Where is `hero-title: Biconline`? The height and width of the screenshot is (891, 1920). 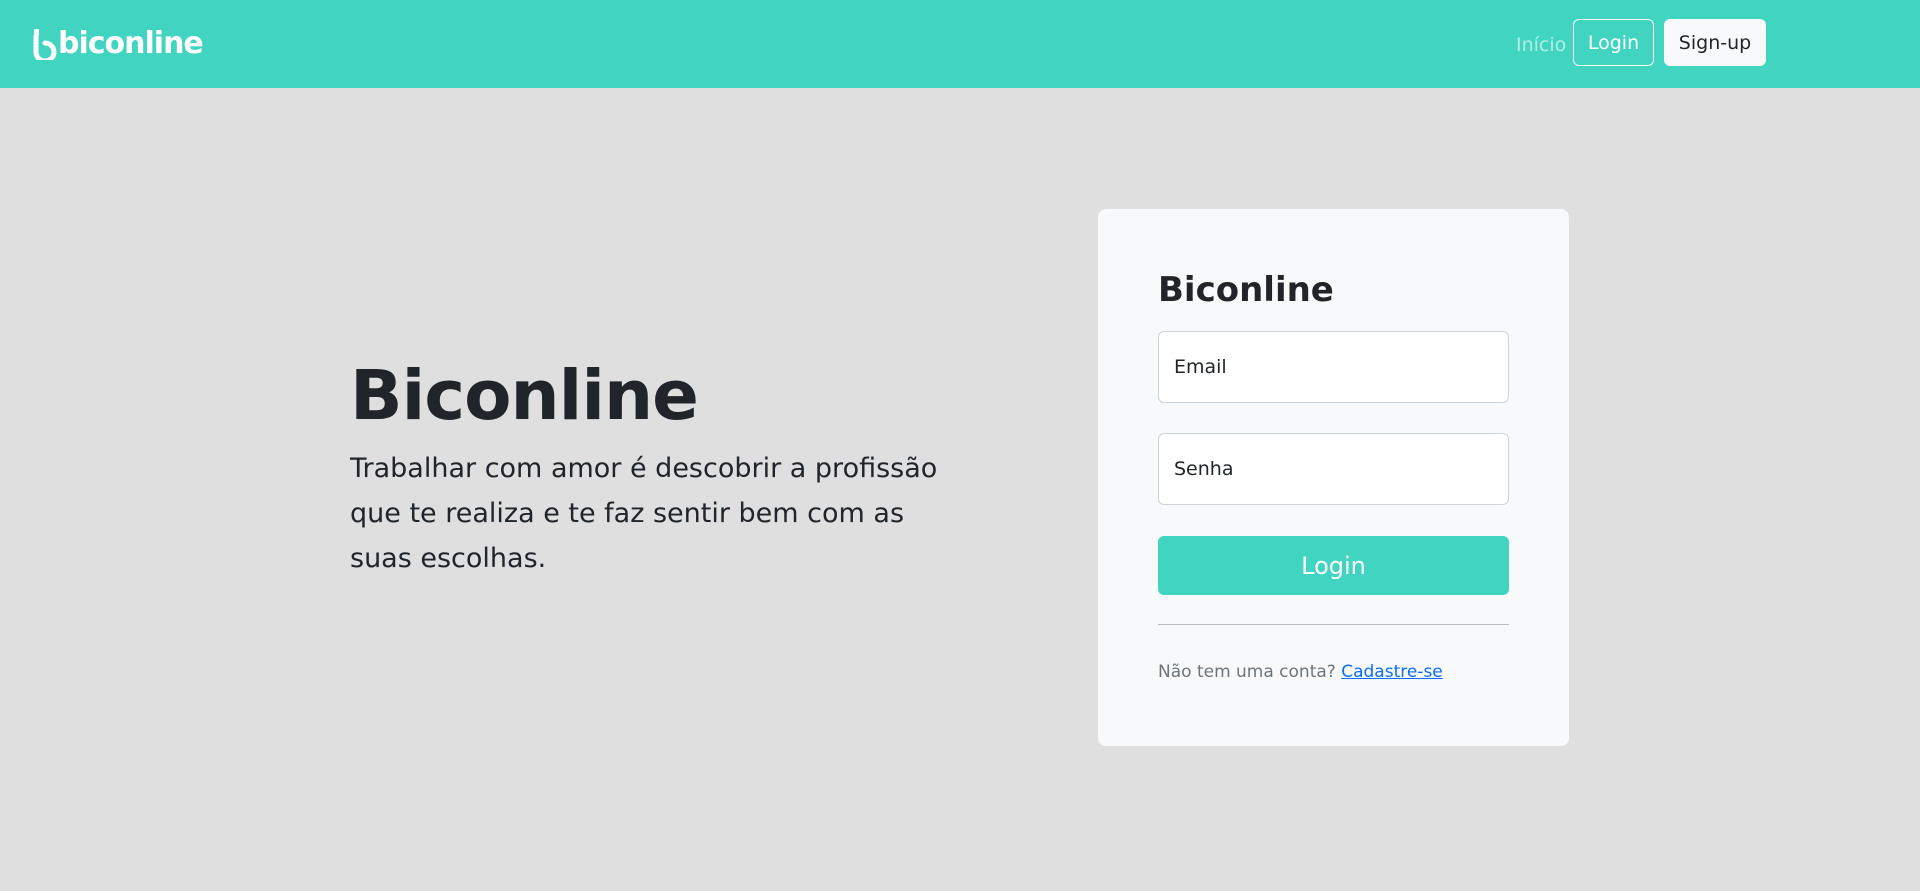
hero-title: Biconline is located at coordinates (524, 396).